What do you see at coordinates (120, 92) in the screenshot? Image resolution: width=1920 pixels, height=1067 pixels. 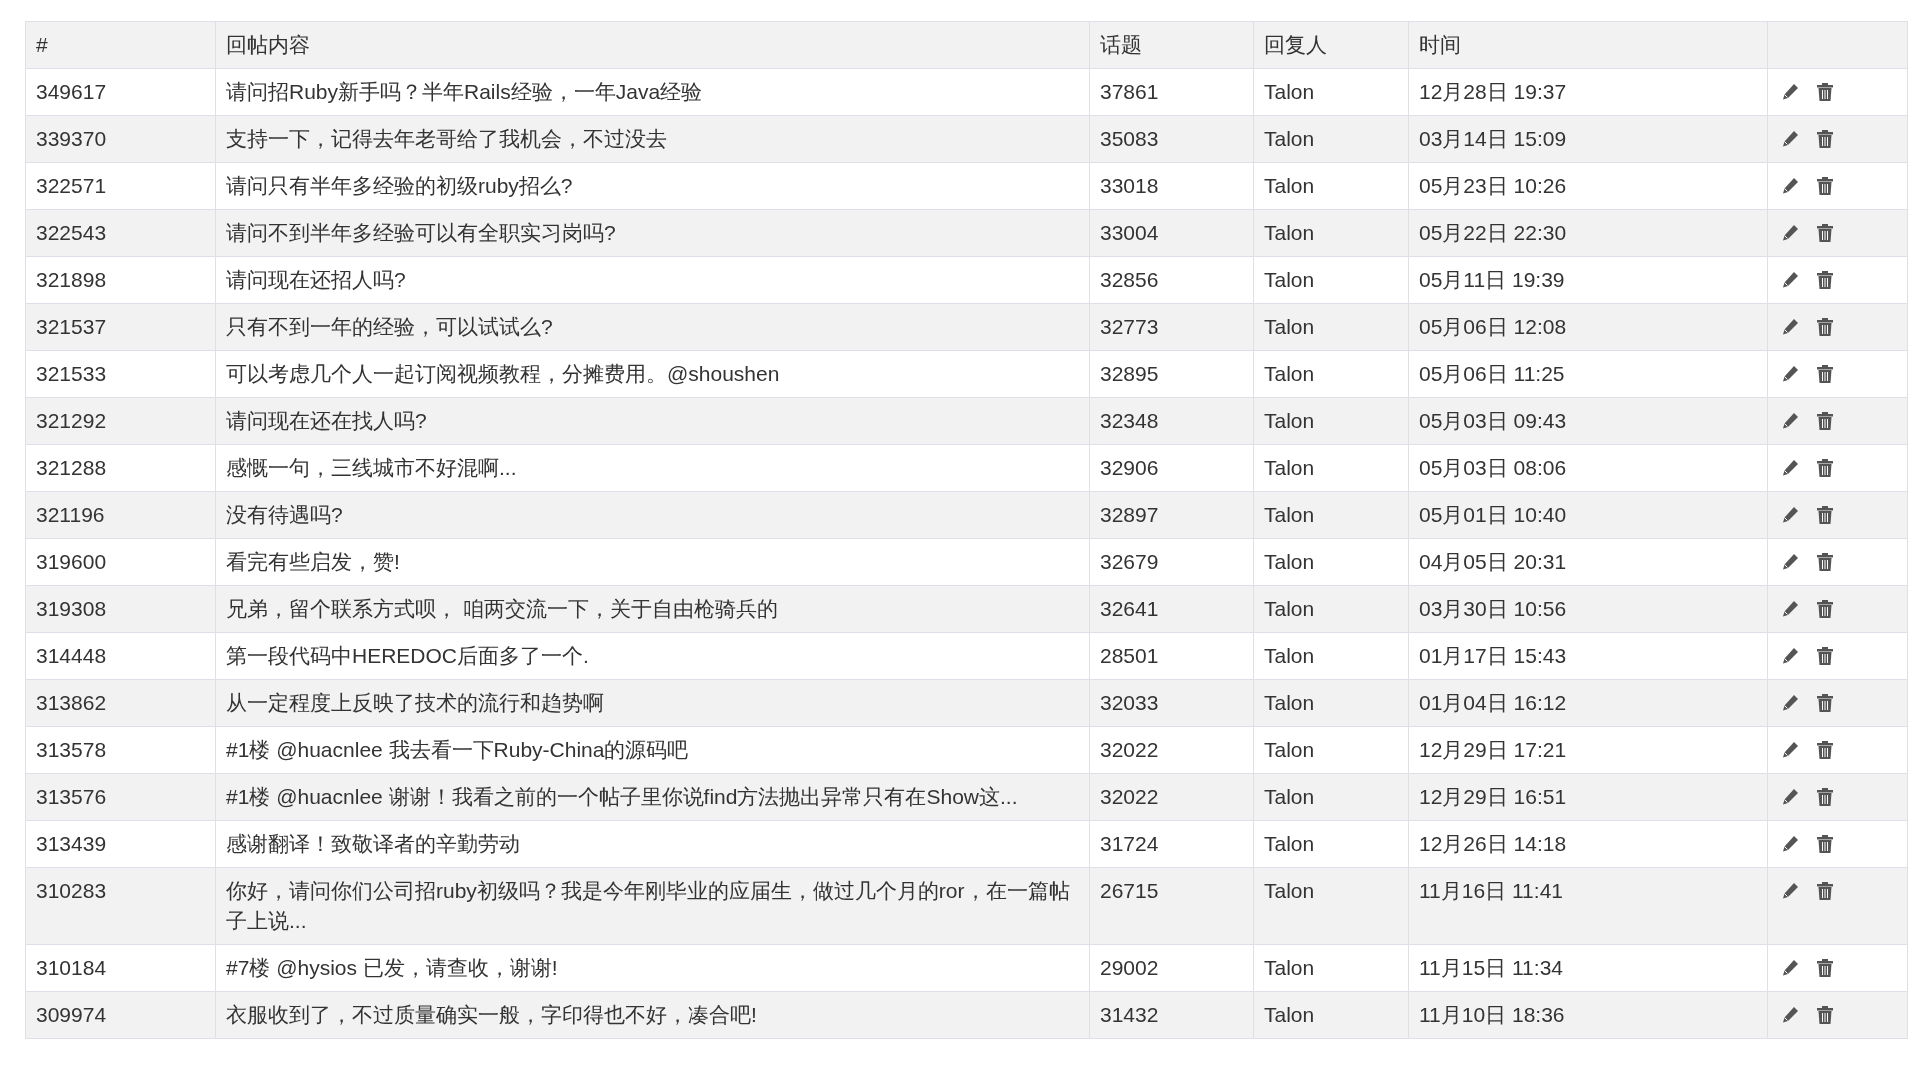 I see `reply-id: 349617` at bounding box center [120, 92].